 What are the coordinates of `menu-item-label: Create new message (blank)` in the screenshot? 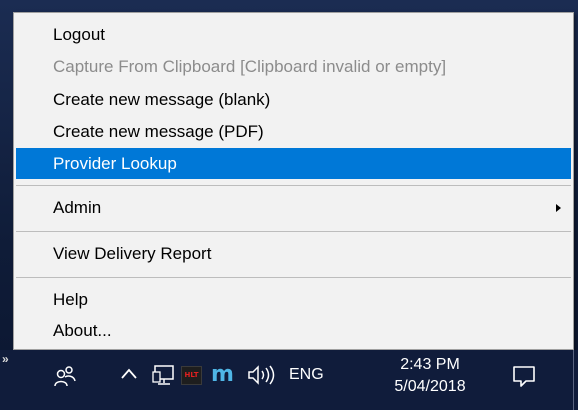 It's located at (162, 99).